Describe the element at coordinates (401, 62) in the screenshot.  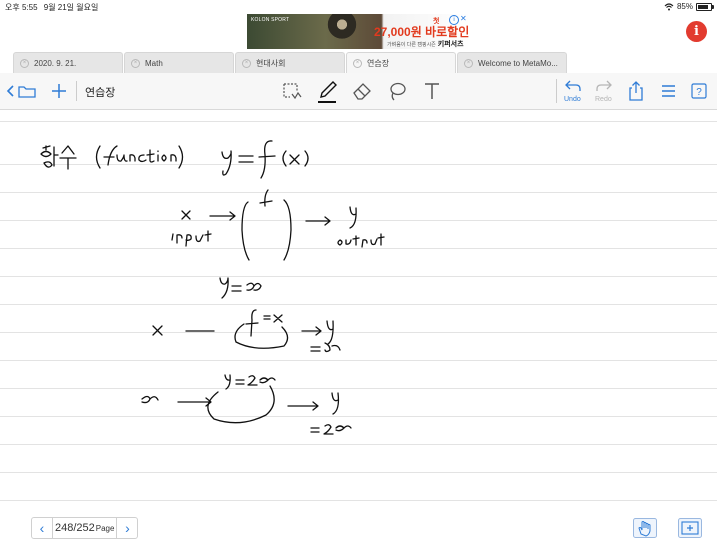
I see `tab-practice-pad: × 연습장` at that location.